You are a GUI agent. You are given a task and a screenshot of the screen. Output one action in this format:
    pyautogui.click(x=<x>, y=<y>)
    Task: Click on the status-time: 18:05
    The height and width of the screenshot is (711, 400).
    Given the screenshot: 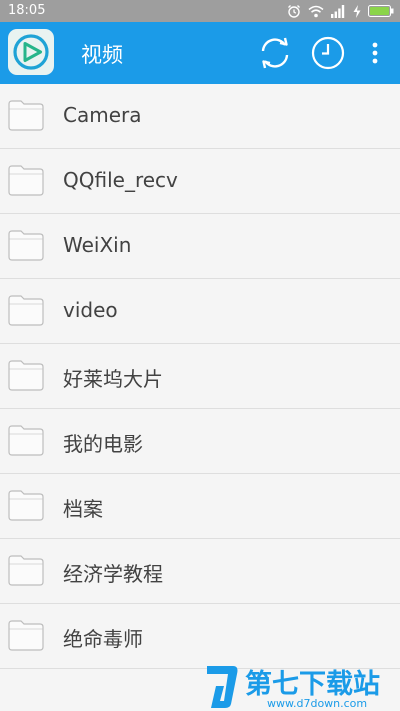 What is the action you would take?
    pyautogui.click(x=27, y=10)
    